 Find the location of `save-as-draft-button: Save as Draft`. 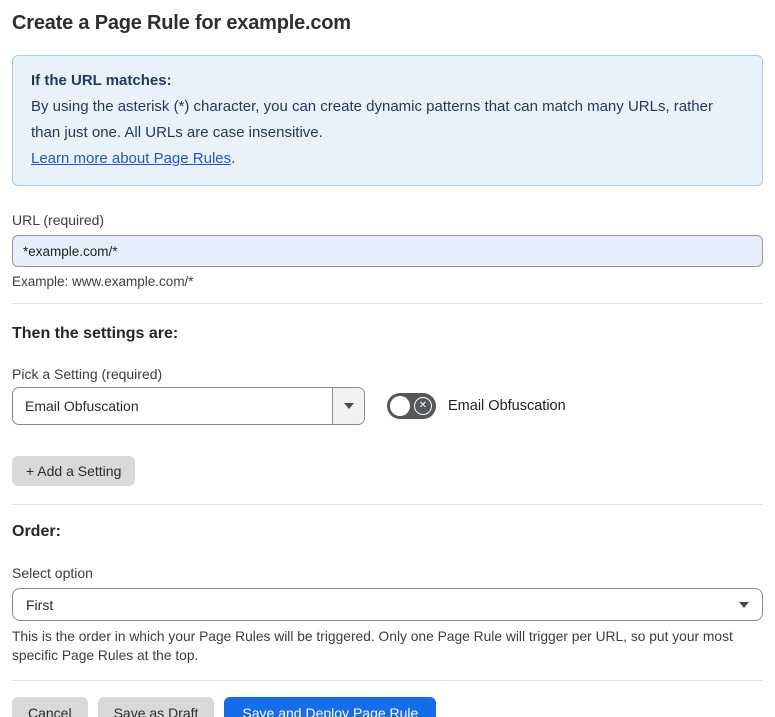

save-as-draft-button: Save as Draft is located at coordinates (156, 707).